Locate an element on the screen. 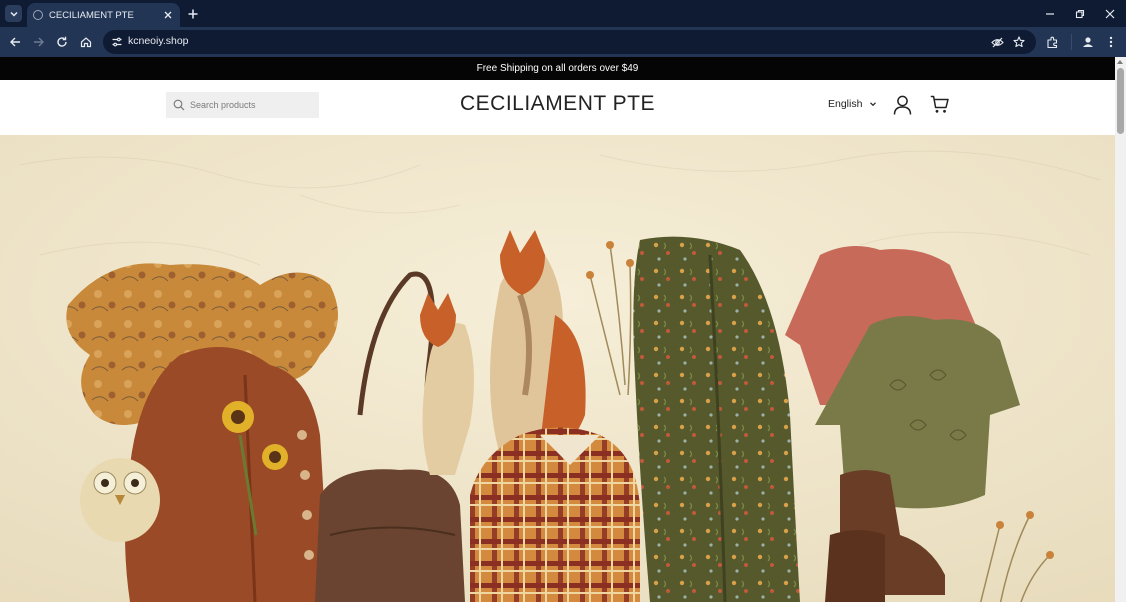 The height and width of the screenshot is (602, 1126). minimize-icon is located at coordinates (1050, 14).